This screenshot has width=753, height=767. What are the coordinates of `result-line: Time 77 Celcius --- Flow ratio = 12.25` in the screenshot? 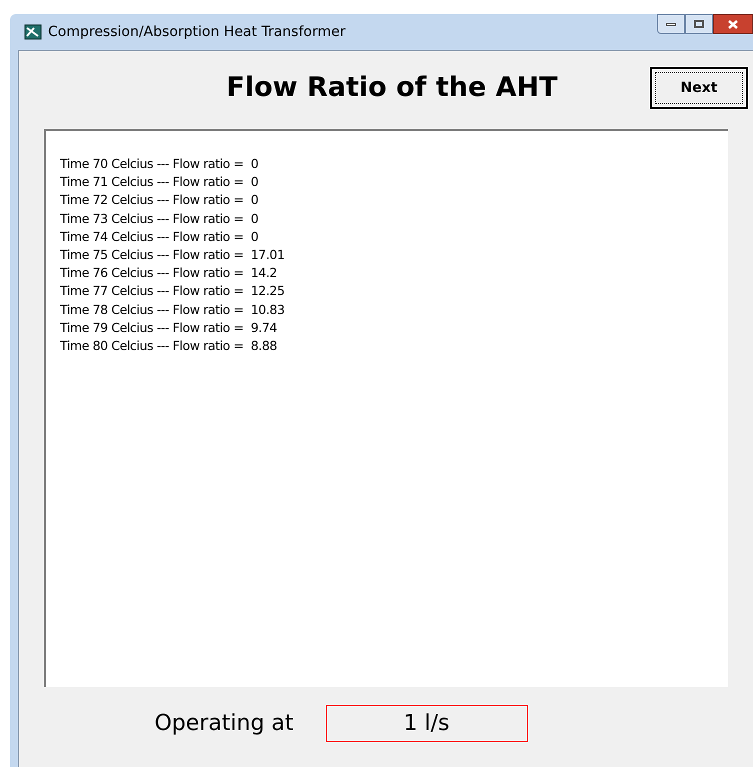 It's located at (173, 291).